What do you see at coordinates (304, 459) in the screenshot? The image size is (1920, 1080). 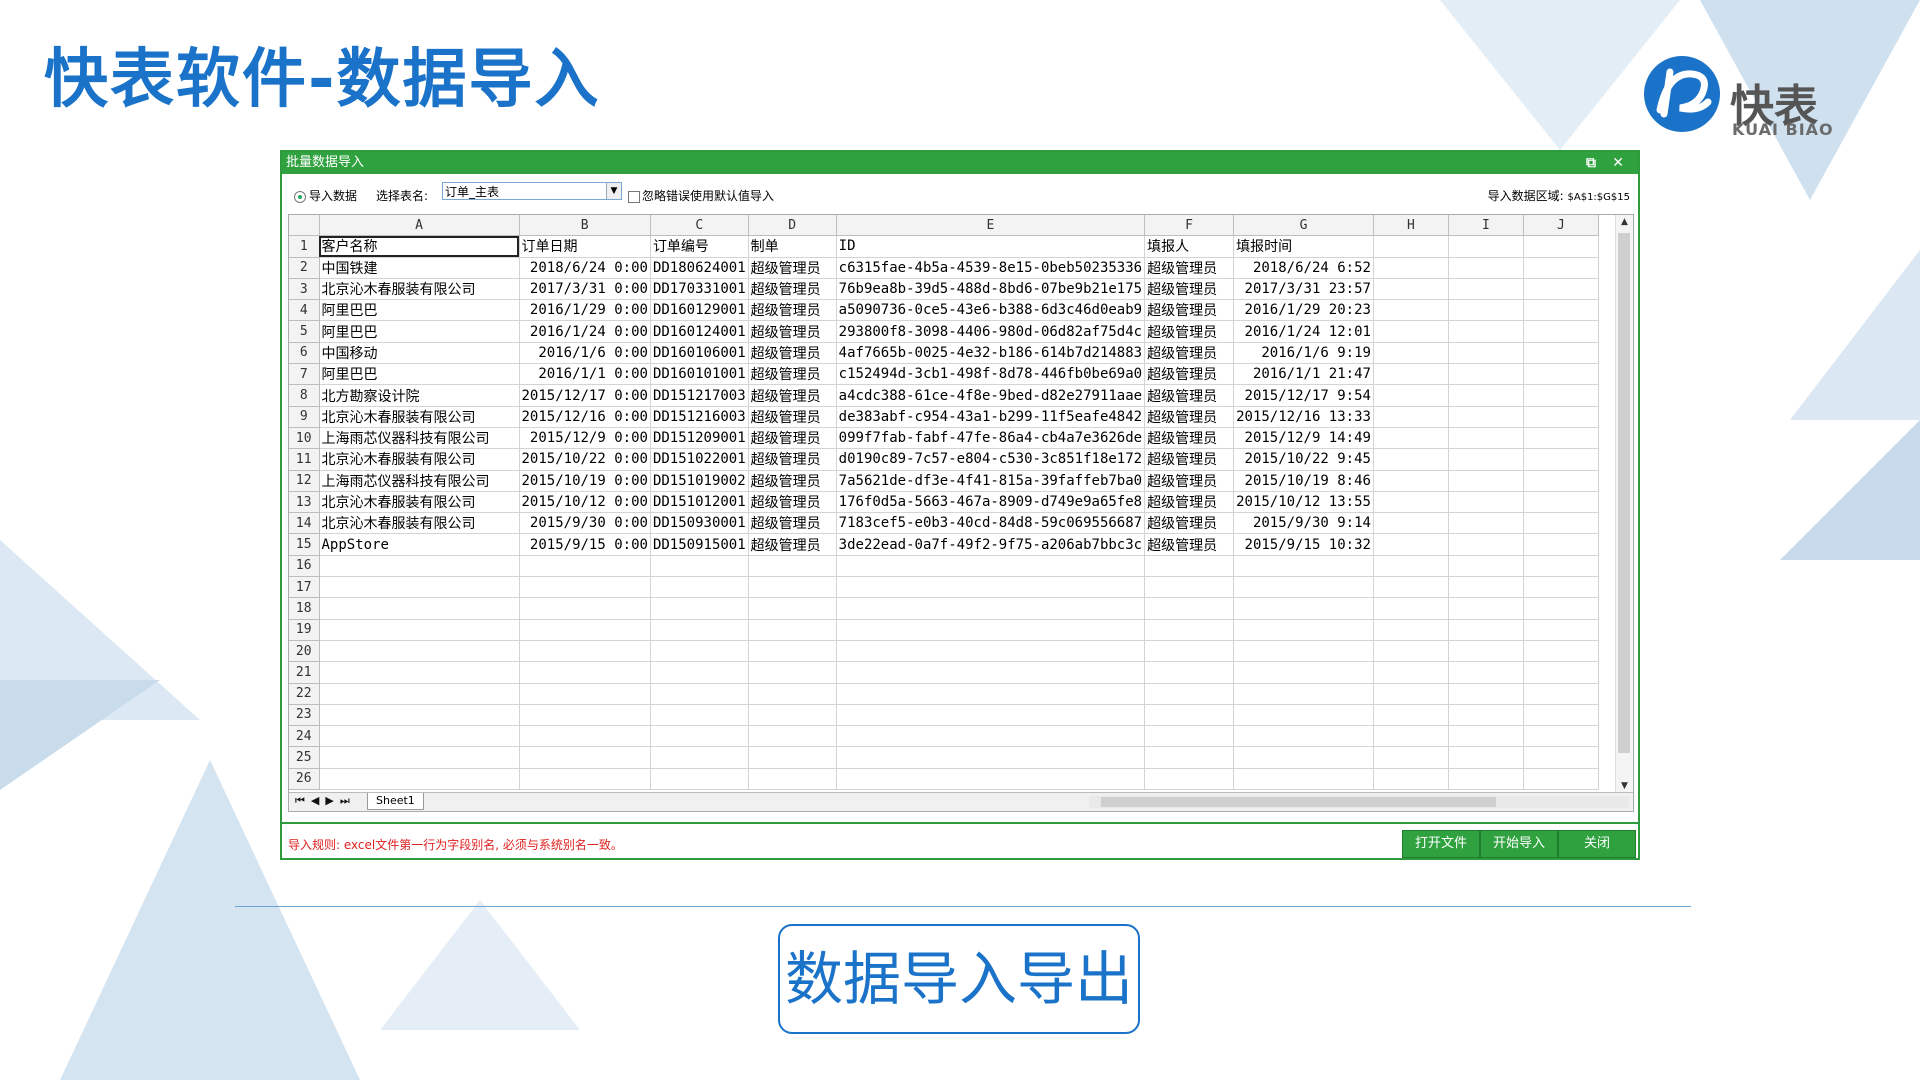 I see `row-header: 11` at bounding box center [304, 459].